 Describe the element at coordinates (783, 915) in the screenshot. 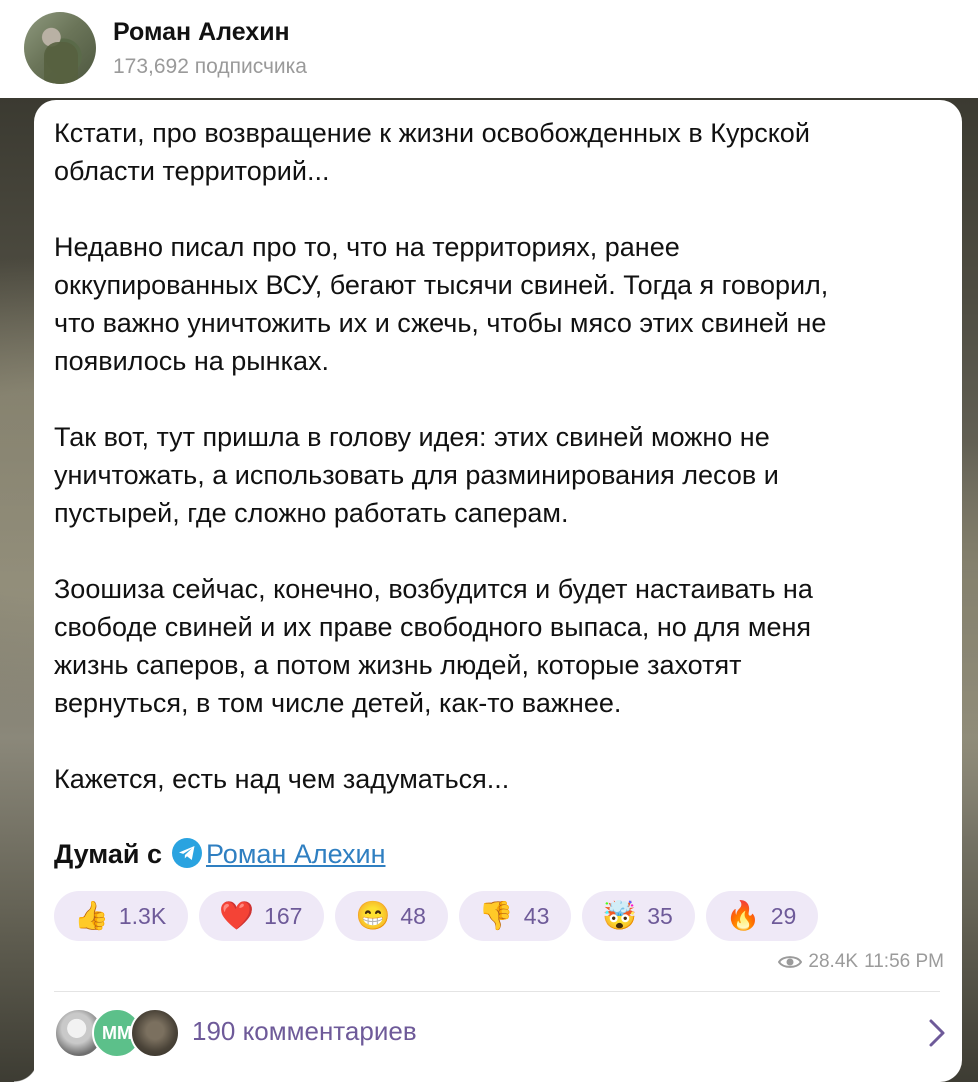

I see `reaction-count: 29` at that location.